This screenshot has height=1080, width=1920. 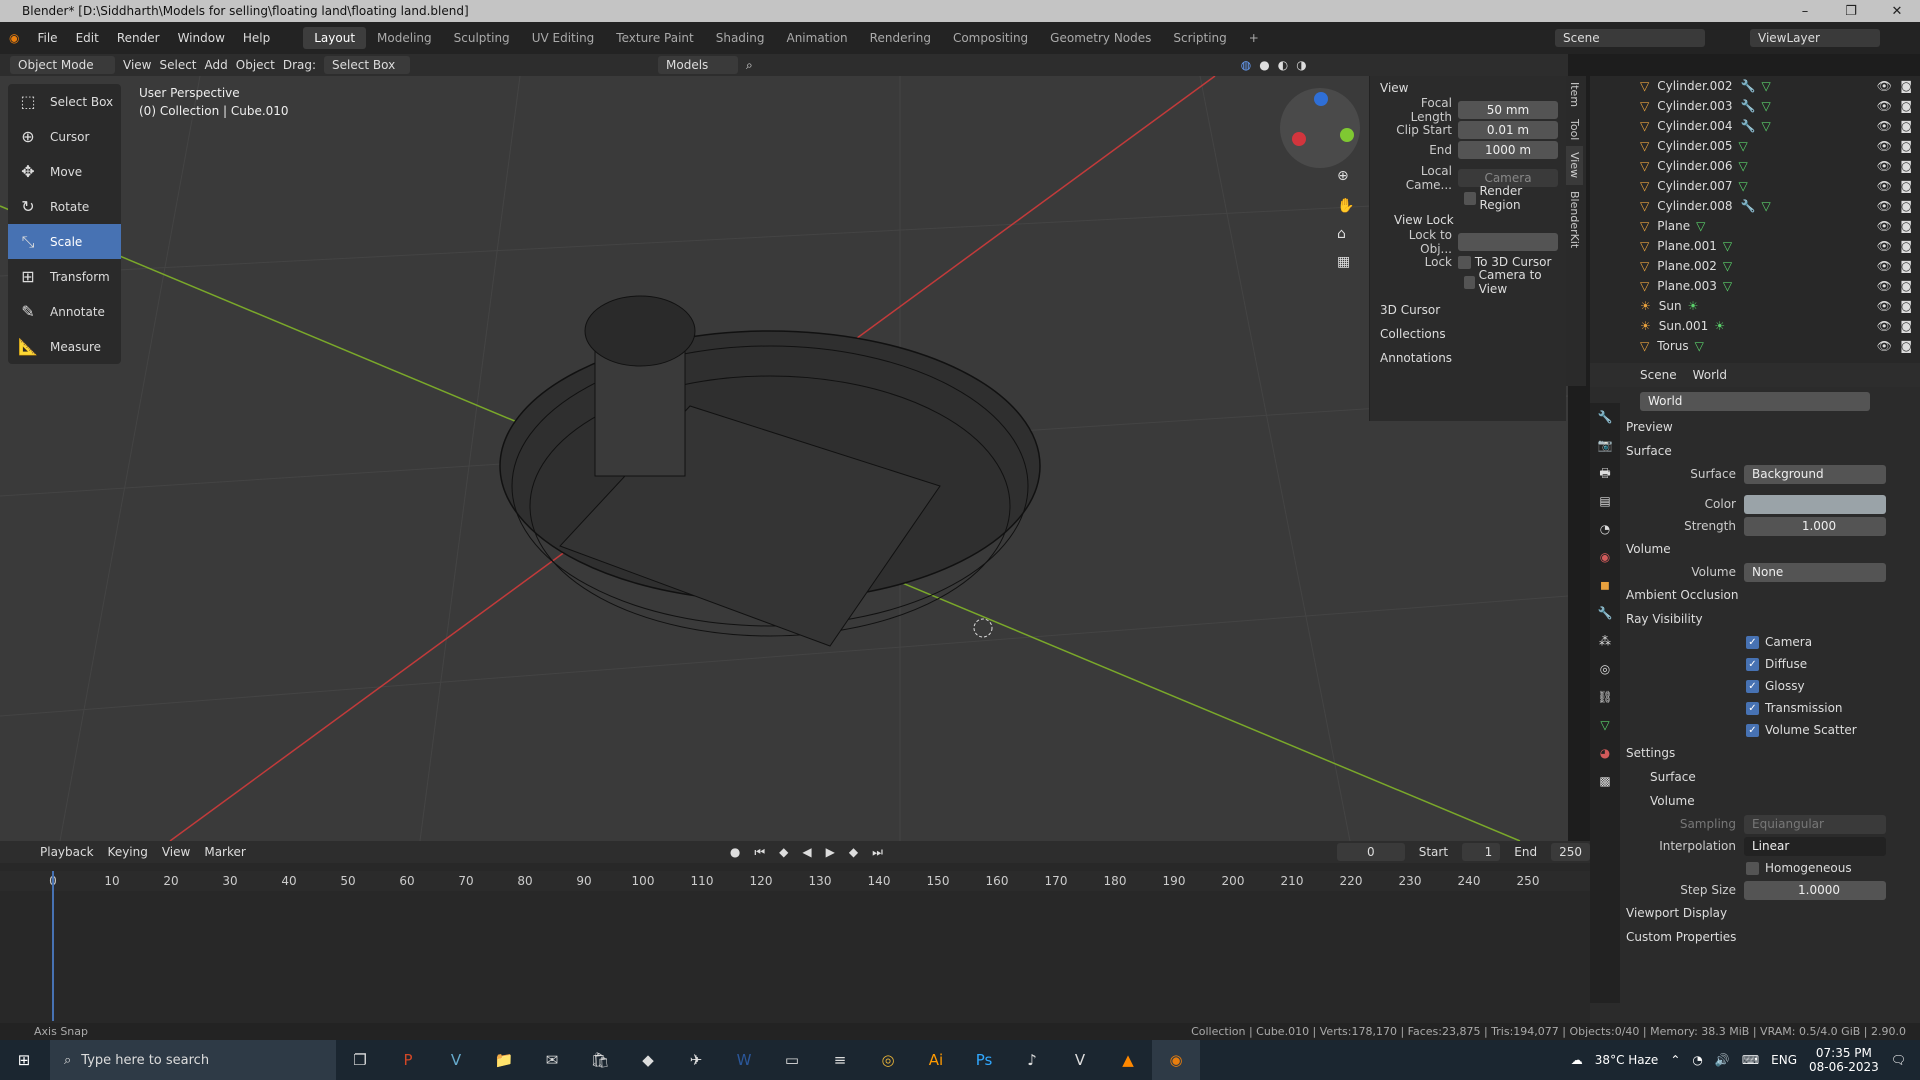 I want to click on outliner-item: ▽ Torus ▽ 👁 ◙, so click(x=1755, y=346).